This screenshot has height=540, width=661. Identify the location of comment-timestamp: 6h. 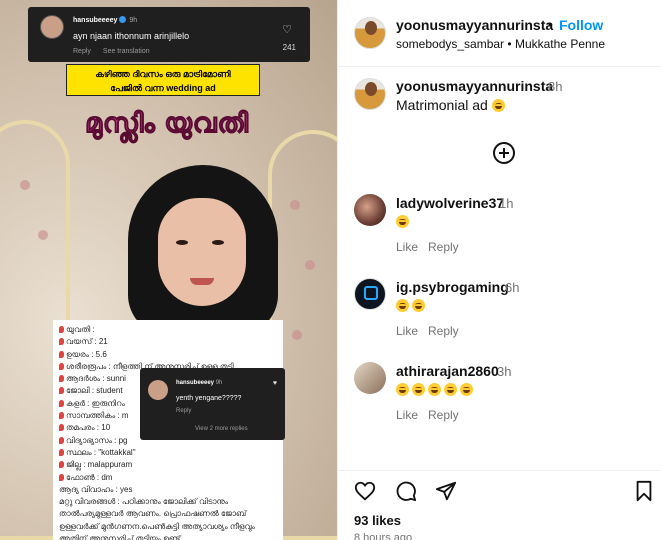
(512, 287).